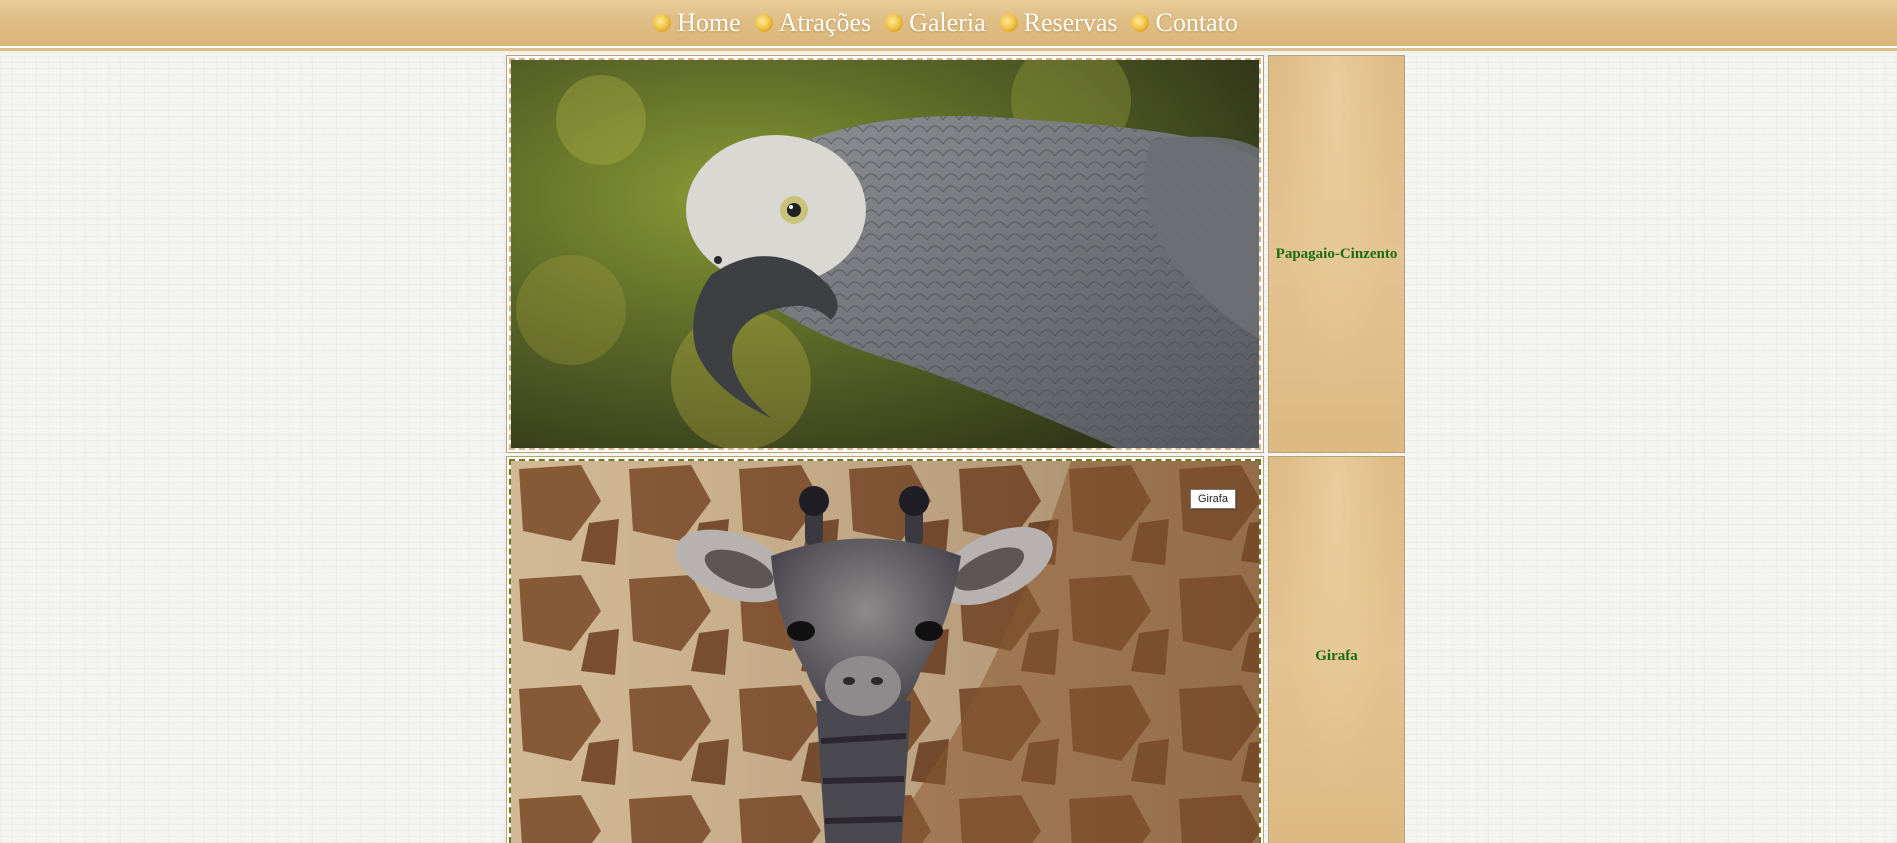 The height and width of the screenshot is (843, 1897). I want to click on nav-item-reservas: Reservas, so click(1058, 23).